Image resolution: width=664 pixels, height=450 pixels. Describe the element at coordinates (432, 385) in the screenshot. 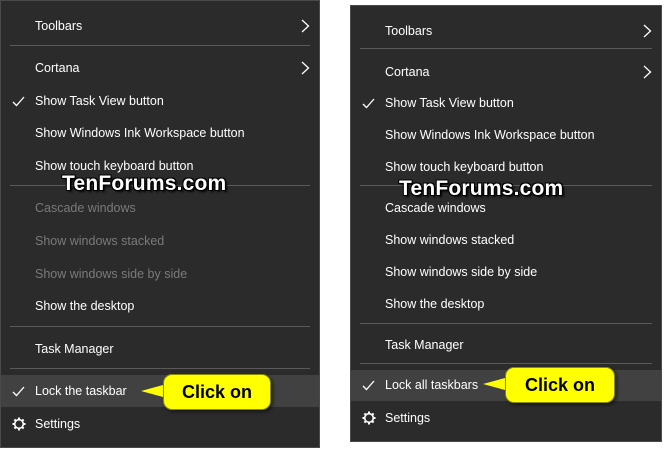

I see `menu-item-label: Lock all taskbars` at that location.